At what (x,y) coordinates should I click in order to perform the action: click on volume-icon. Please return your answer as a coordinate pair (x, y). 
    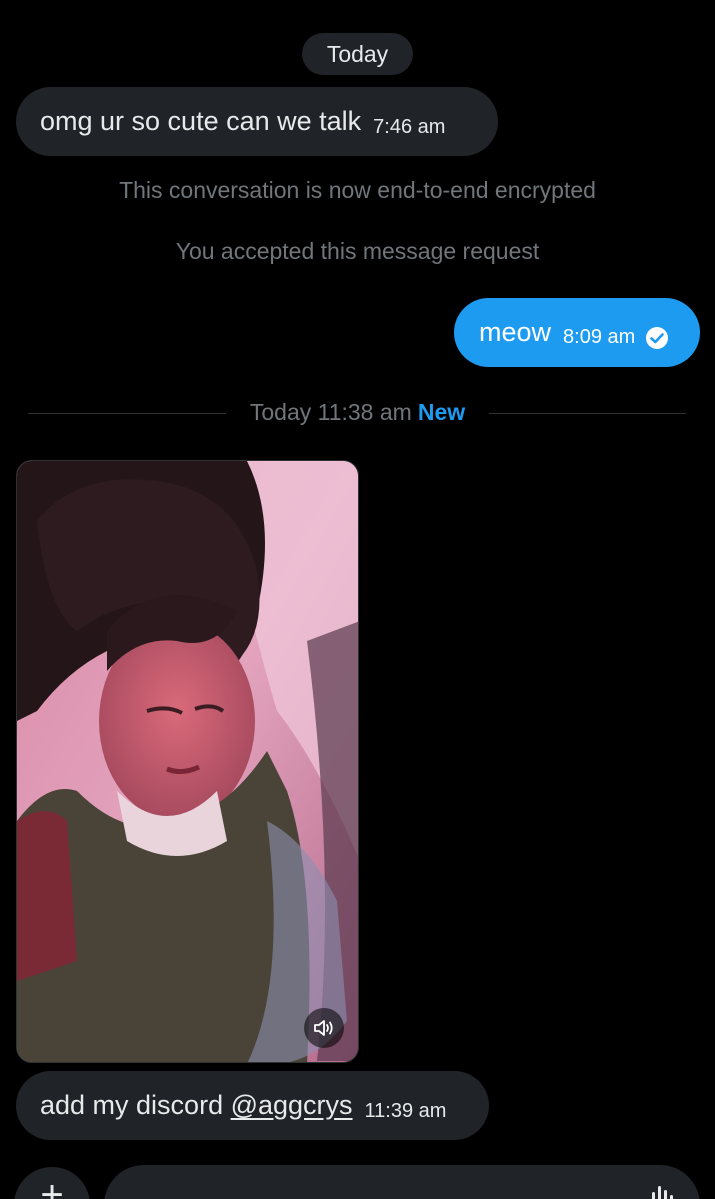
    Looking at the image, I should click on (323, 1028).